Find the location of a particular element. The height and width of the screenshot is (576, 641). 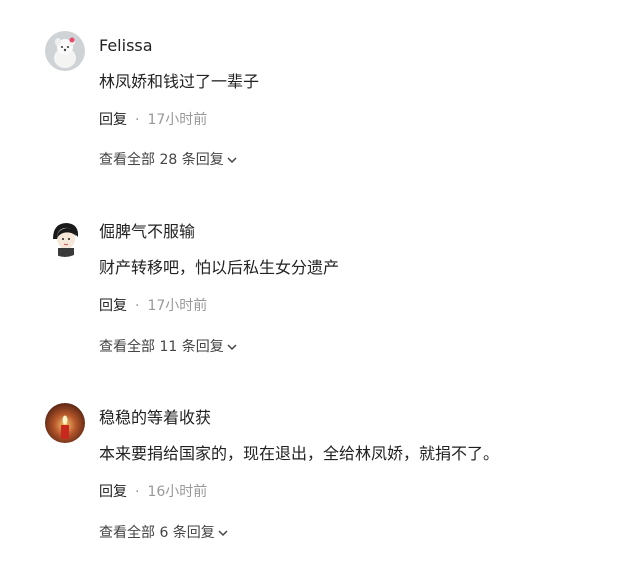

white-dog-avatar is located at coordinates (65, 51).